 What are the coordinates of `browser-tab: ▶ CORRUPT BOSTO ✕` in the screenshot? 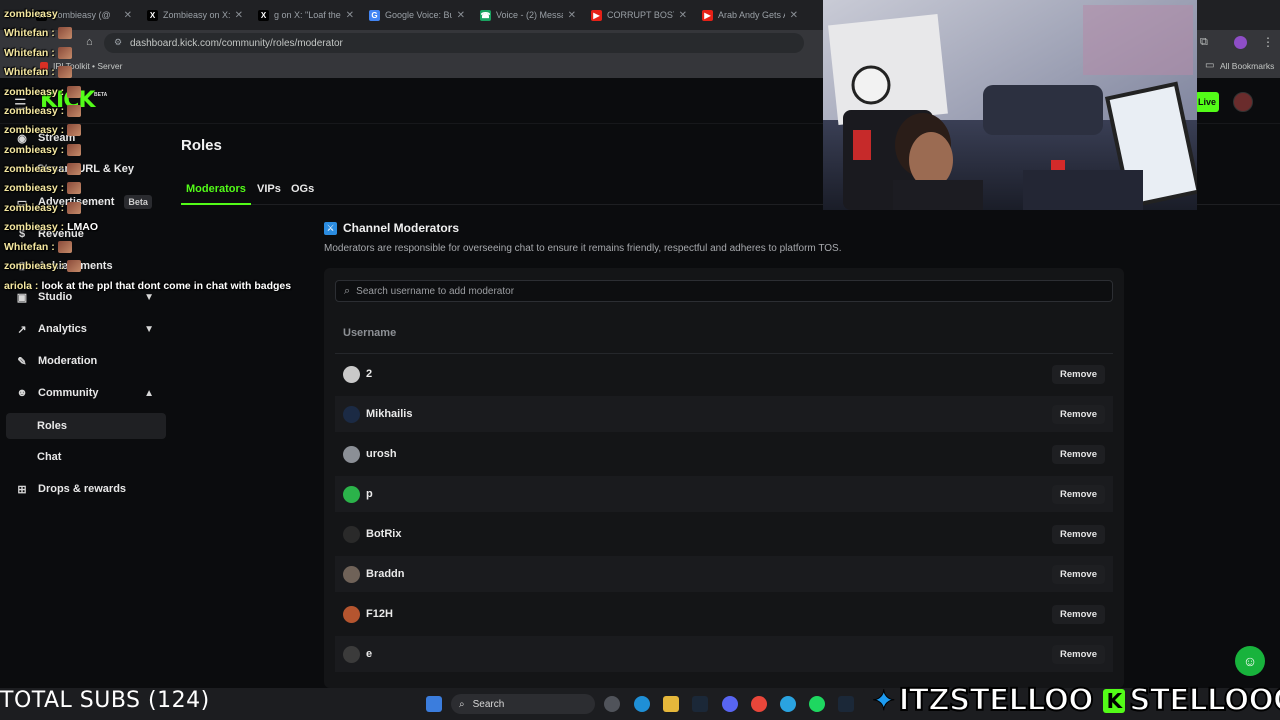 It's located at (639, 15).